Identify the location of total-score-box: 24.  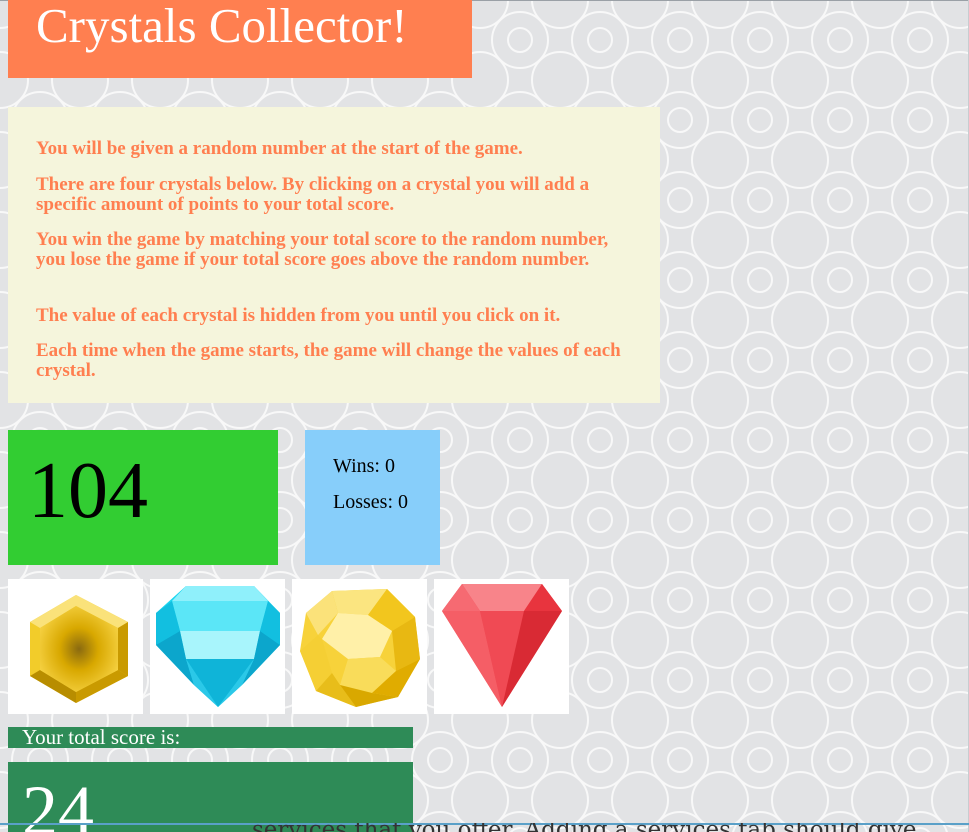
(210, 797).